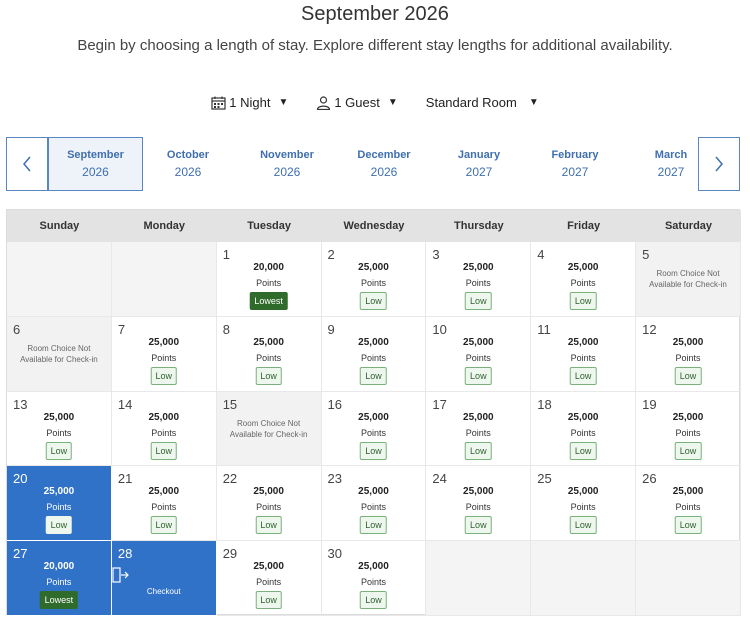  Describe the element at coordinates (164, 504) in the screenshot. I see `day-cell-21: 21 25,000 Points Low` at that location.